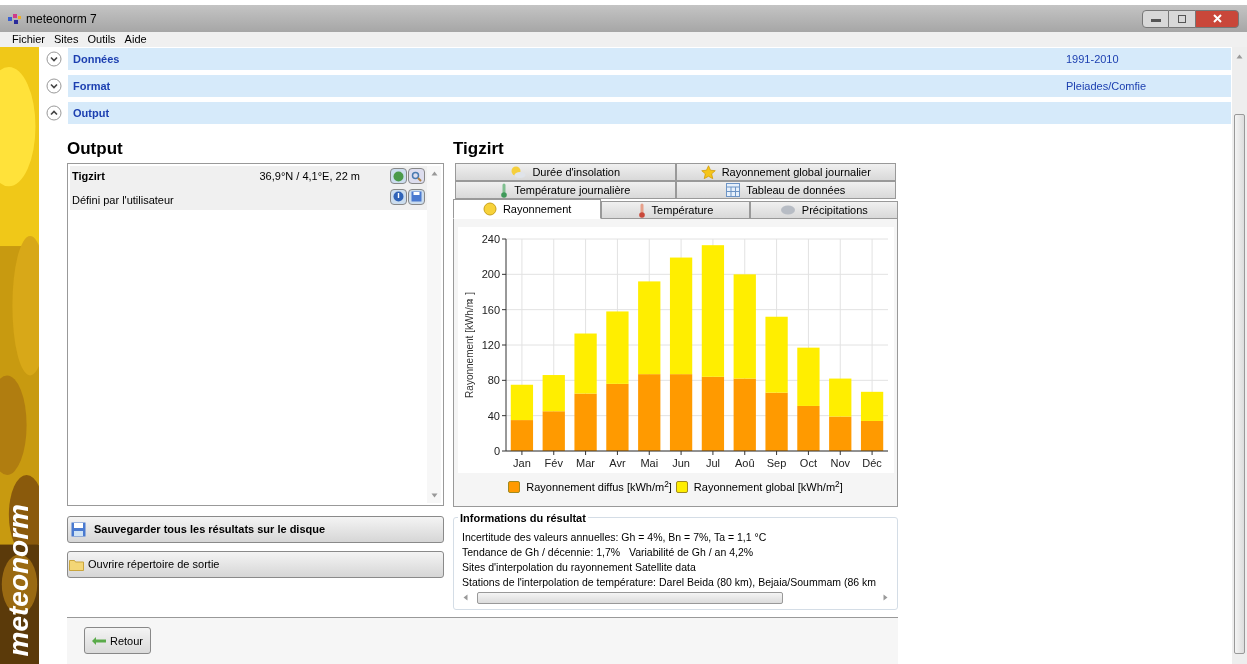 The width and height of the screenshot is (1247, 664). What do you see at coordinates (101, 39) in the screenshot?
I see `menu-item: Outils` at bounding box center [101, 39].